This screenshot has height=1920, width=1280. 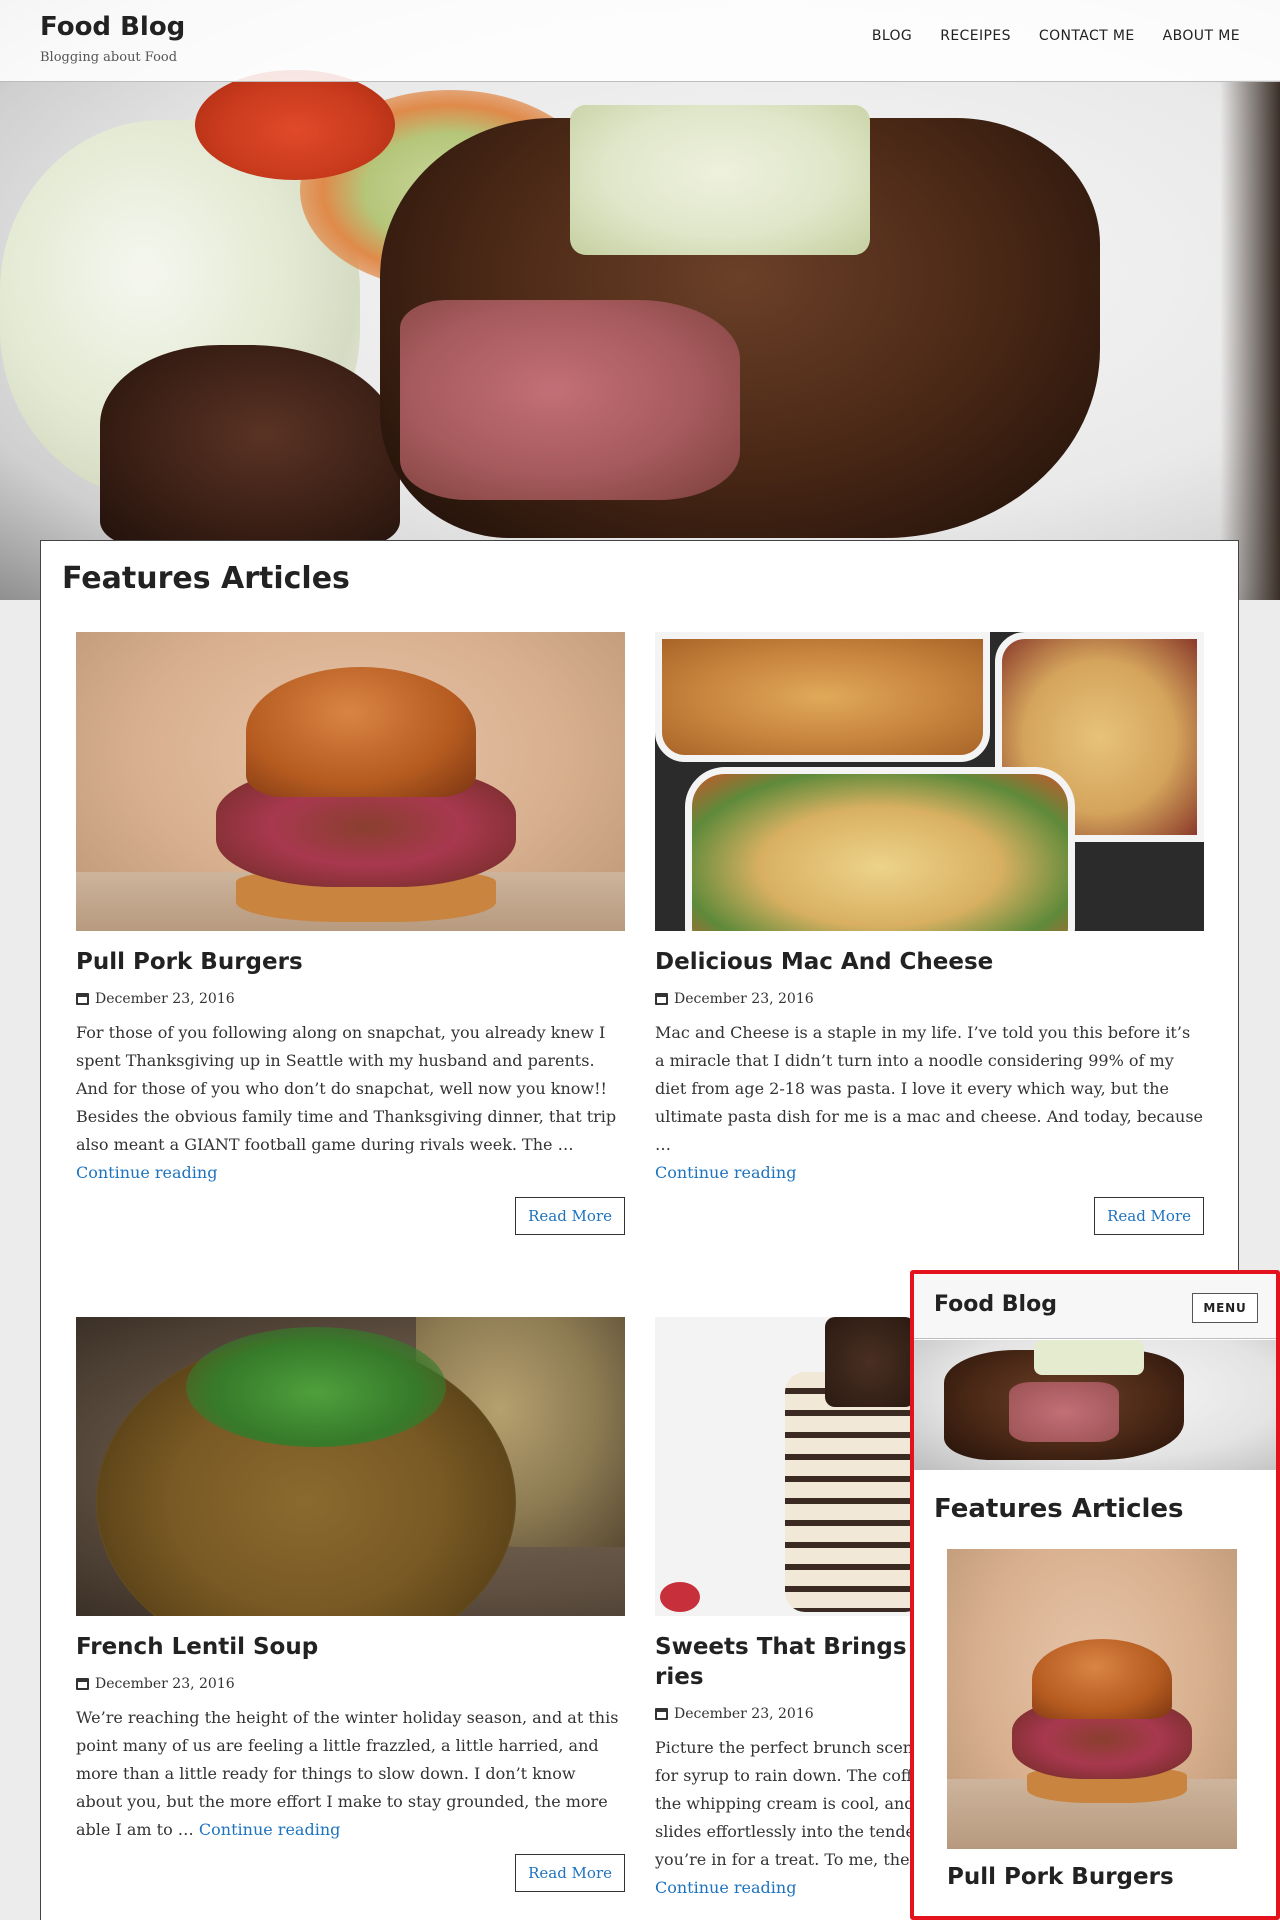 I want to click on article-title: Pull Pork Burgers, so click(x=350, y=962).